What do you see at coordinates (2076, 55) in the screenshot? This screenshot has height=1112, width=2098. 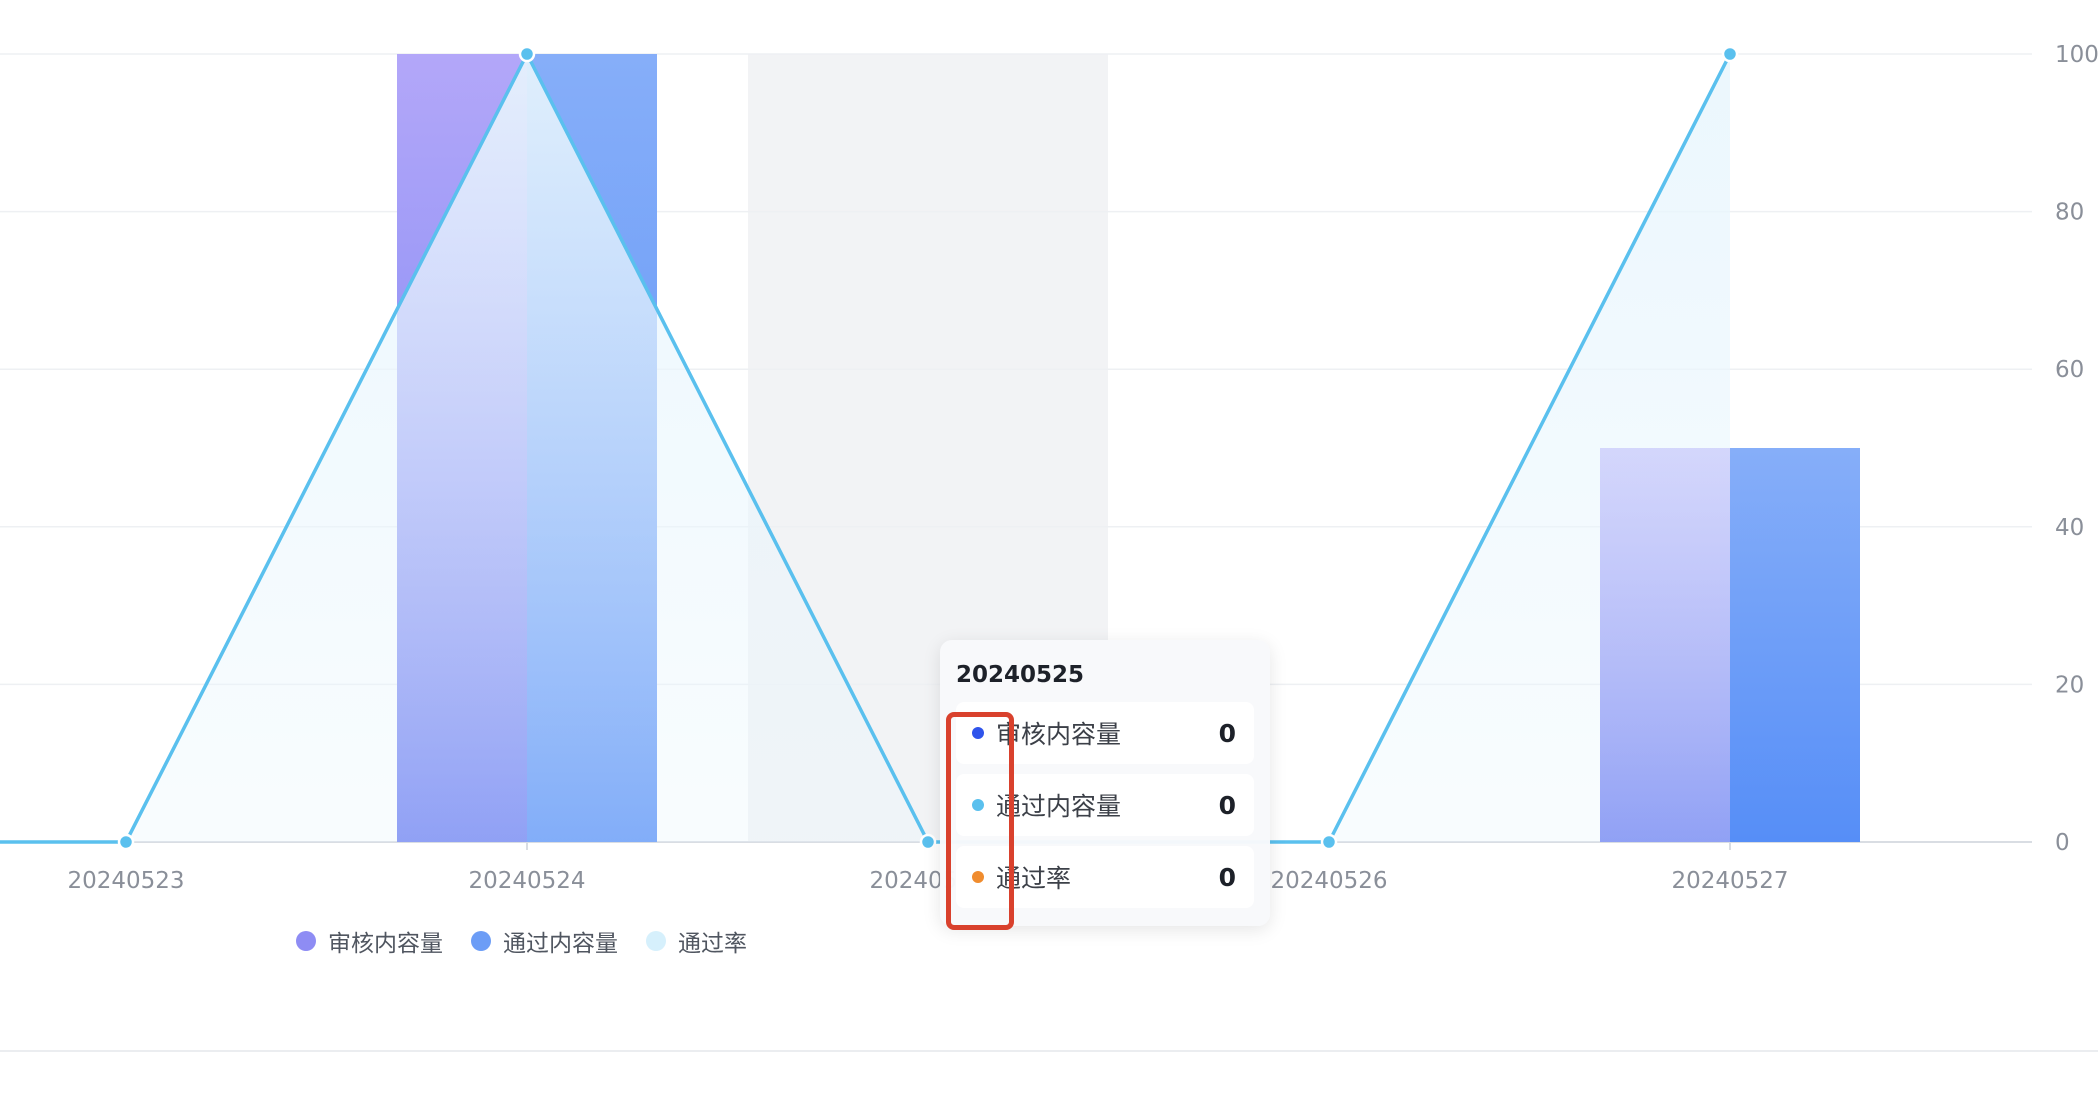 I see `y-tick-label: 100` at bounding box center [2076, 55].